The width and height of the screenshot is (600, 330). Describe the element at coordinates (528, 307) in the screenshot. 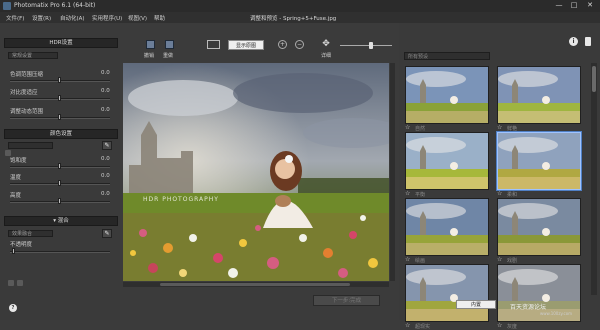

I see `site-watermark: 百天资源论坛` at that location.